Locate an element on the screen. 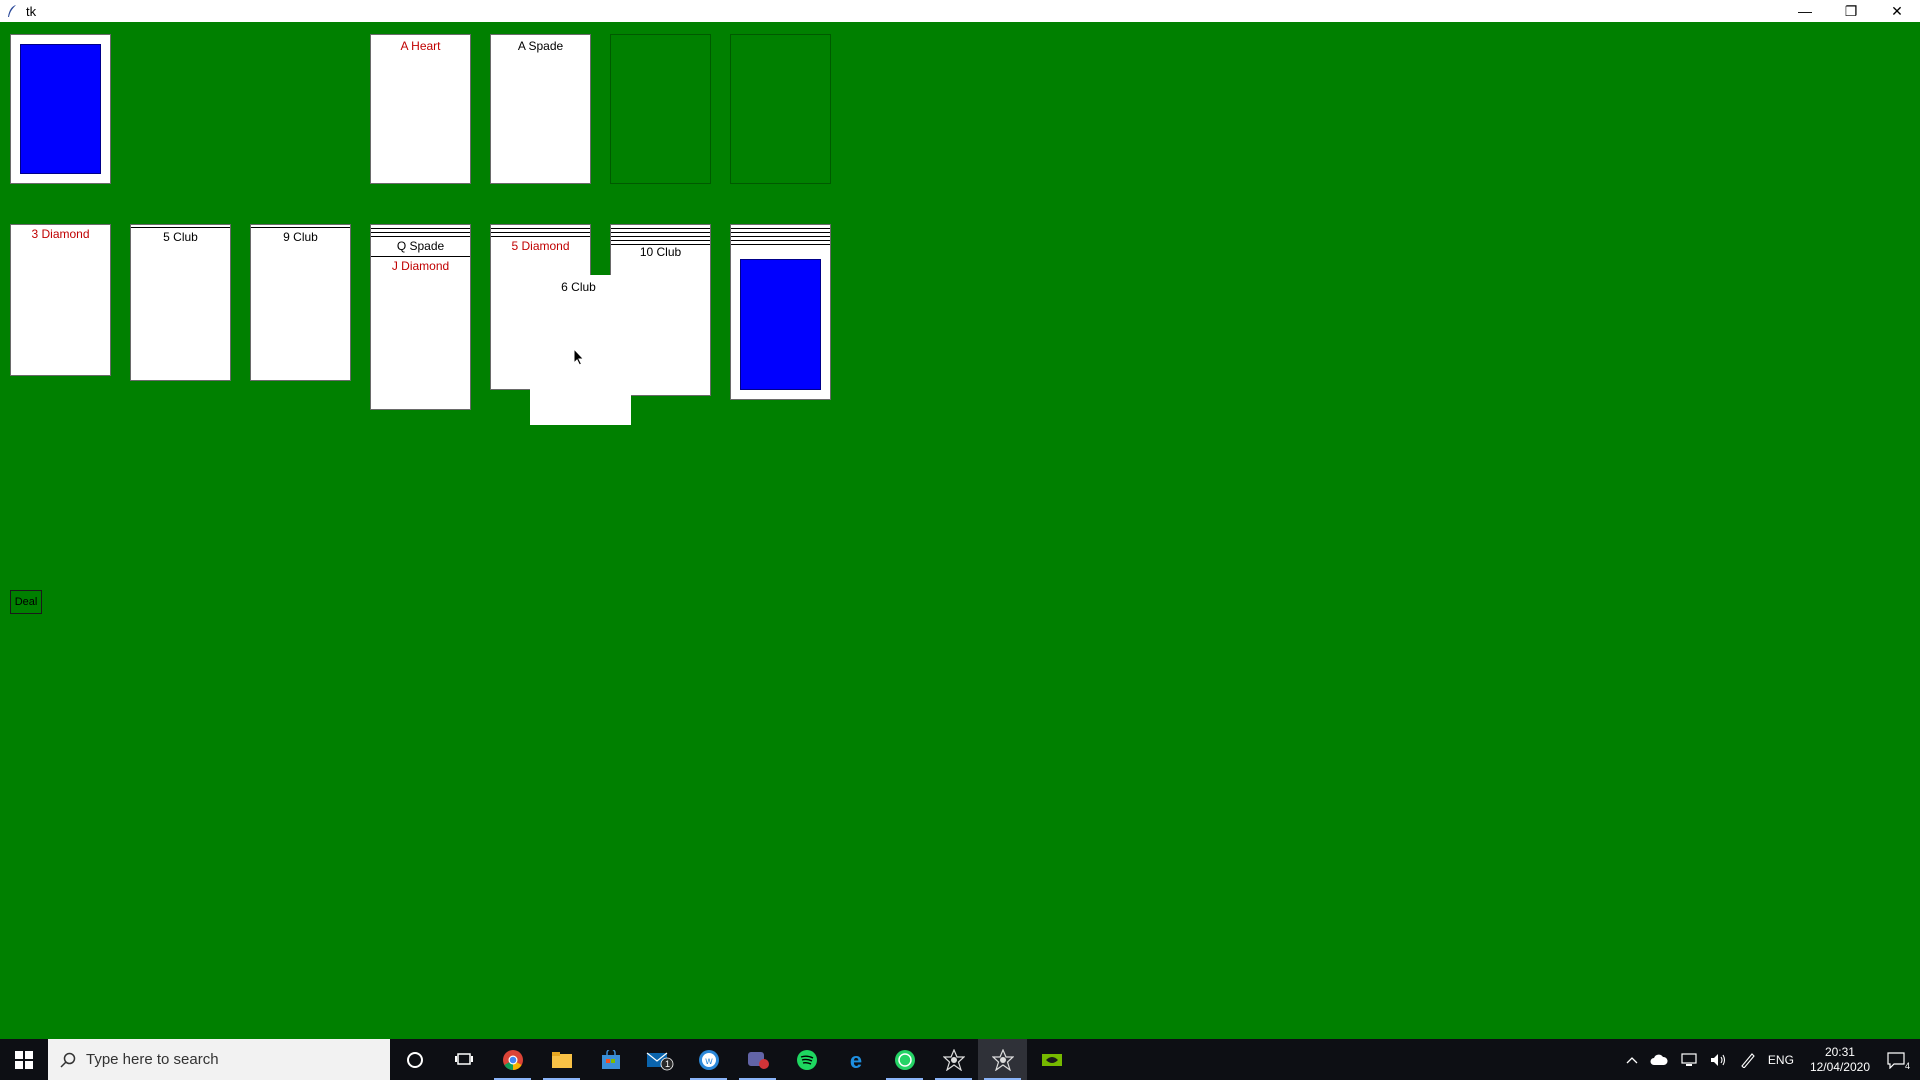 The width and height of the screenshot is (1920, 1080). minimize-button: — is located at coordinates (1805, 11).